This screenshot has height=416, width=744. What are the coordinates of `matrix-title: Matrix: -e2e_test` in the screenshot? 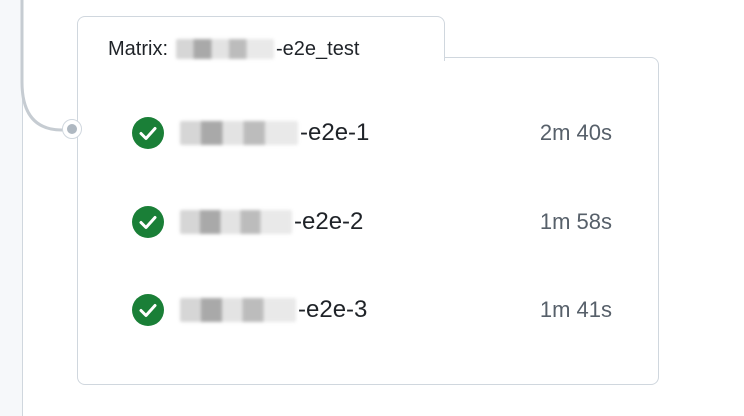 It's located at (233, 49).